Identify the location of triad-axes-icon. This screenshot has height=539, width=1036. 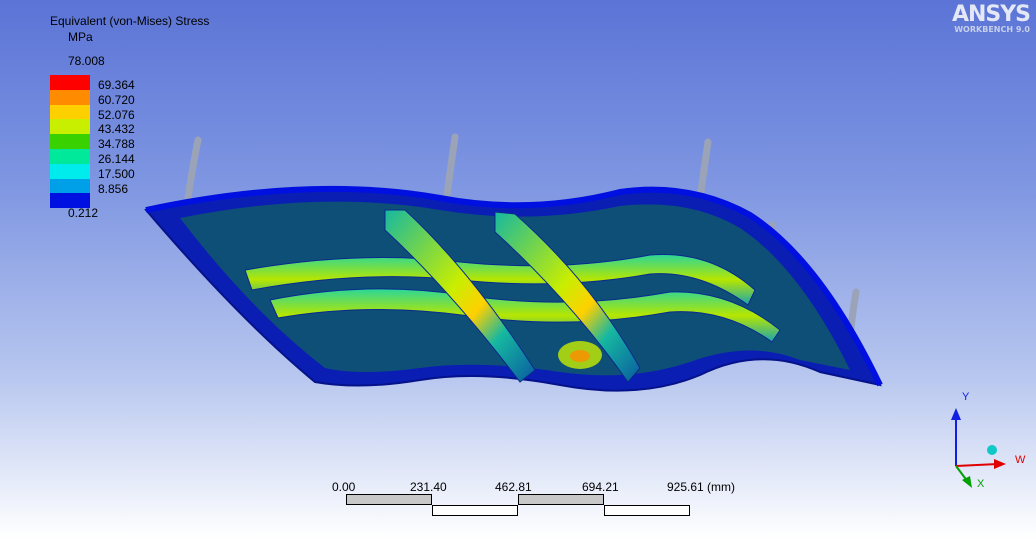
(978, 448).